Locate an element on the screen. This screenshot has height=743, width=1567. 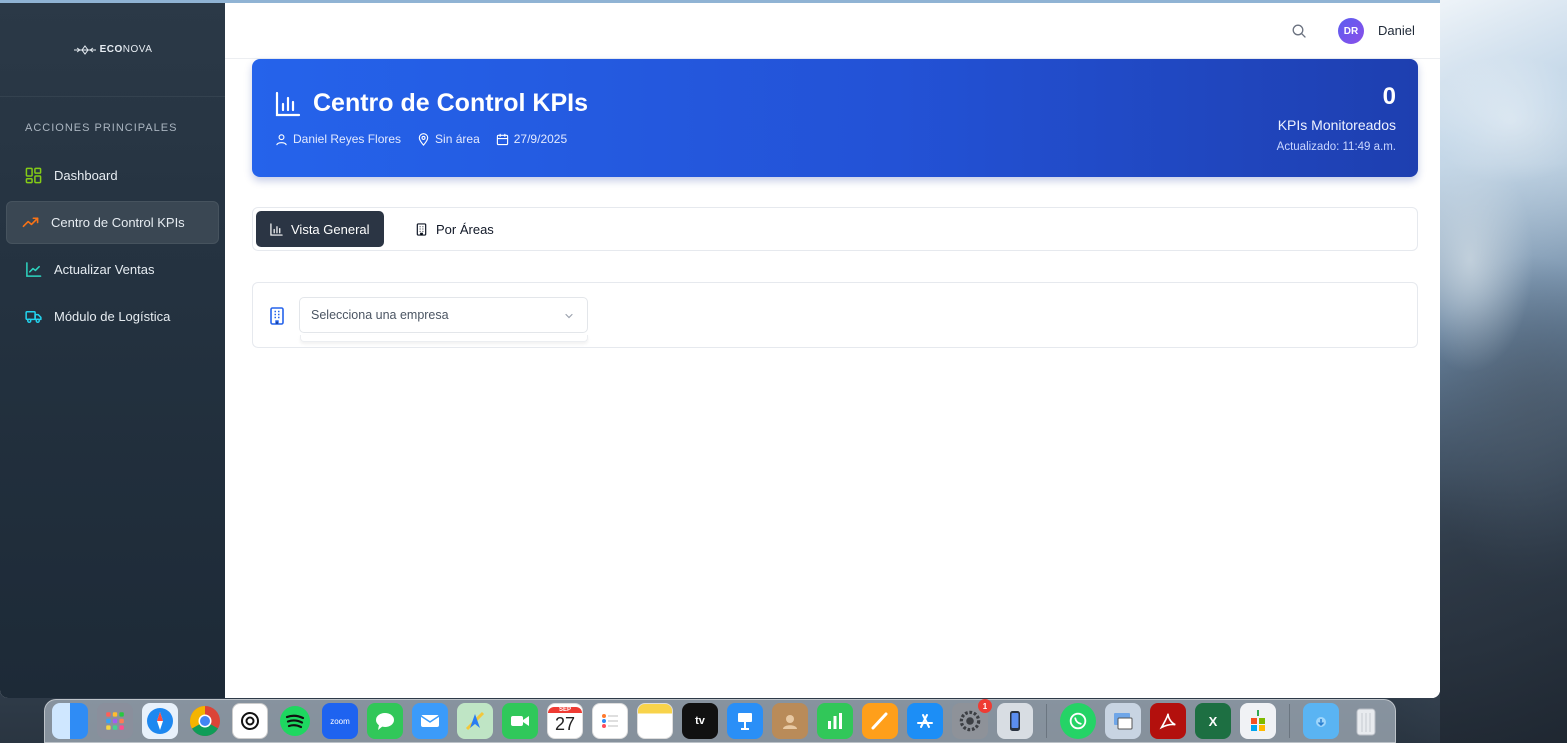
avatar: DR is located at coordinates (1351, 31).